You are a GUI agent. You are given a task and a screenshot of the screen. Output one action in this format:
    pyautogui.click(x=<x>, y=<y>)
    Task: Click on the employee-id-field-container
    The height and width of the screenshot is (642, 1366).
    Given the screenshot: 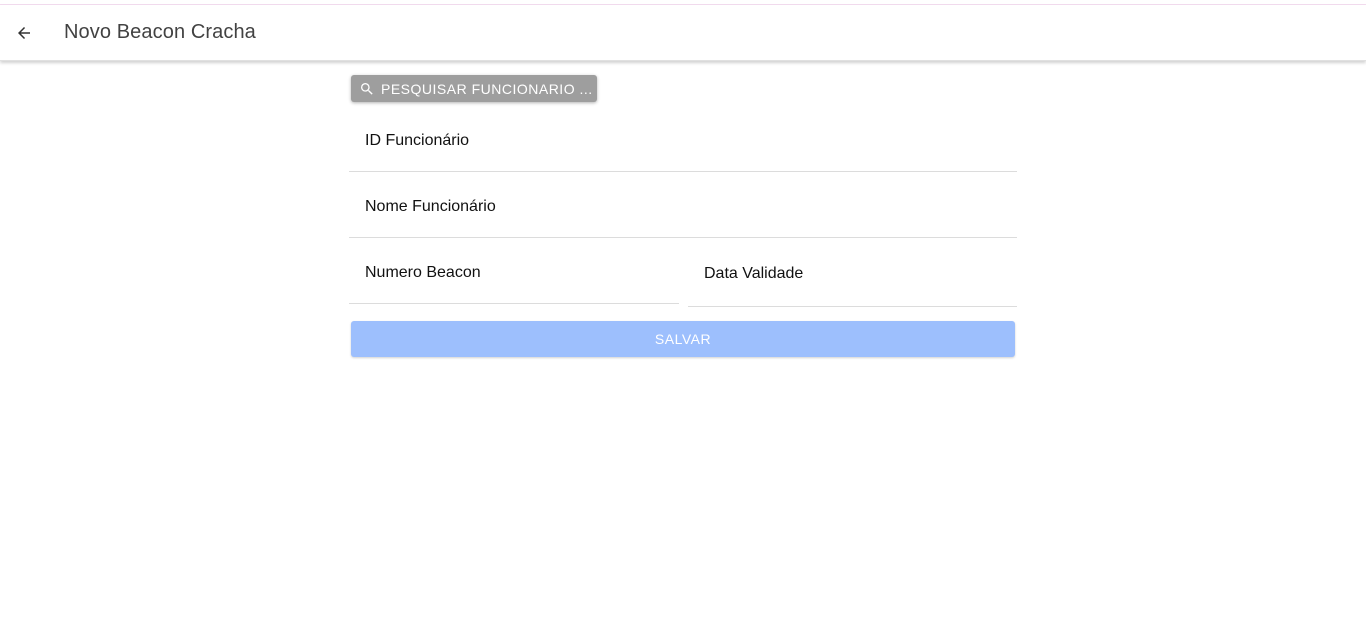 What is the action you would take?
    pyautogui.click(x=683, y=141)
    